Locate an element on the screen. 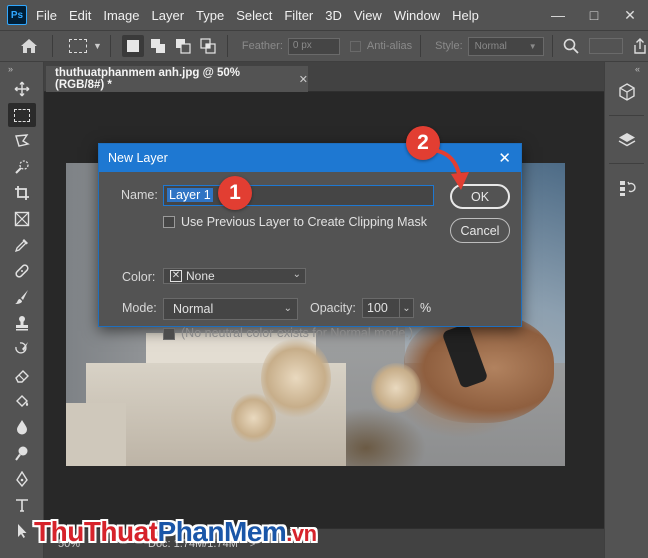 This screenshot has height=558, width=648. pen-tool is located at coordinates (22, 479).